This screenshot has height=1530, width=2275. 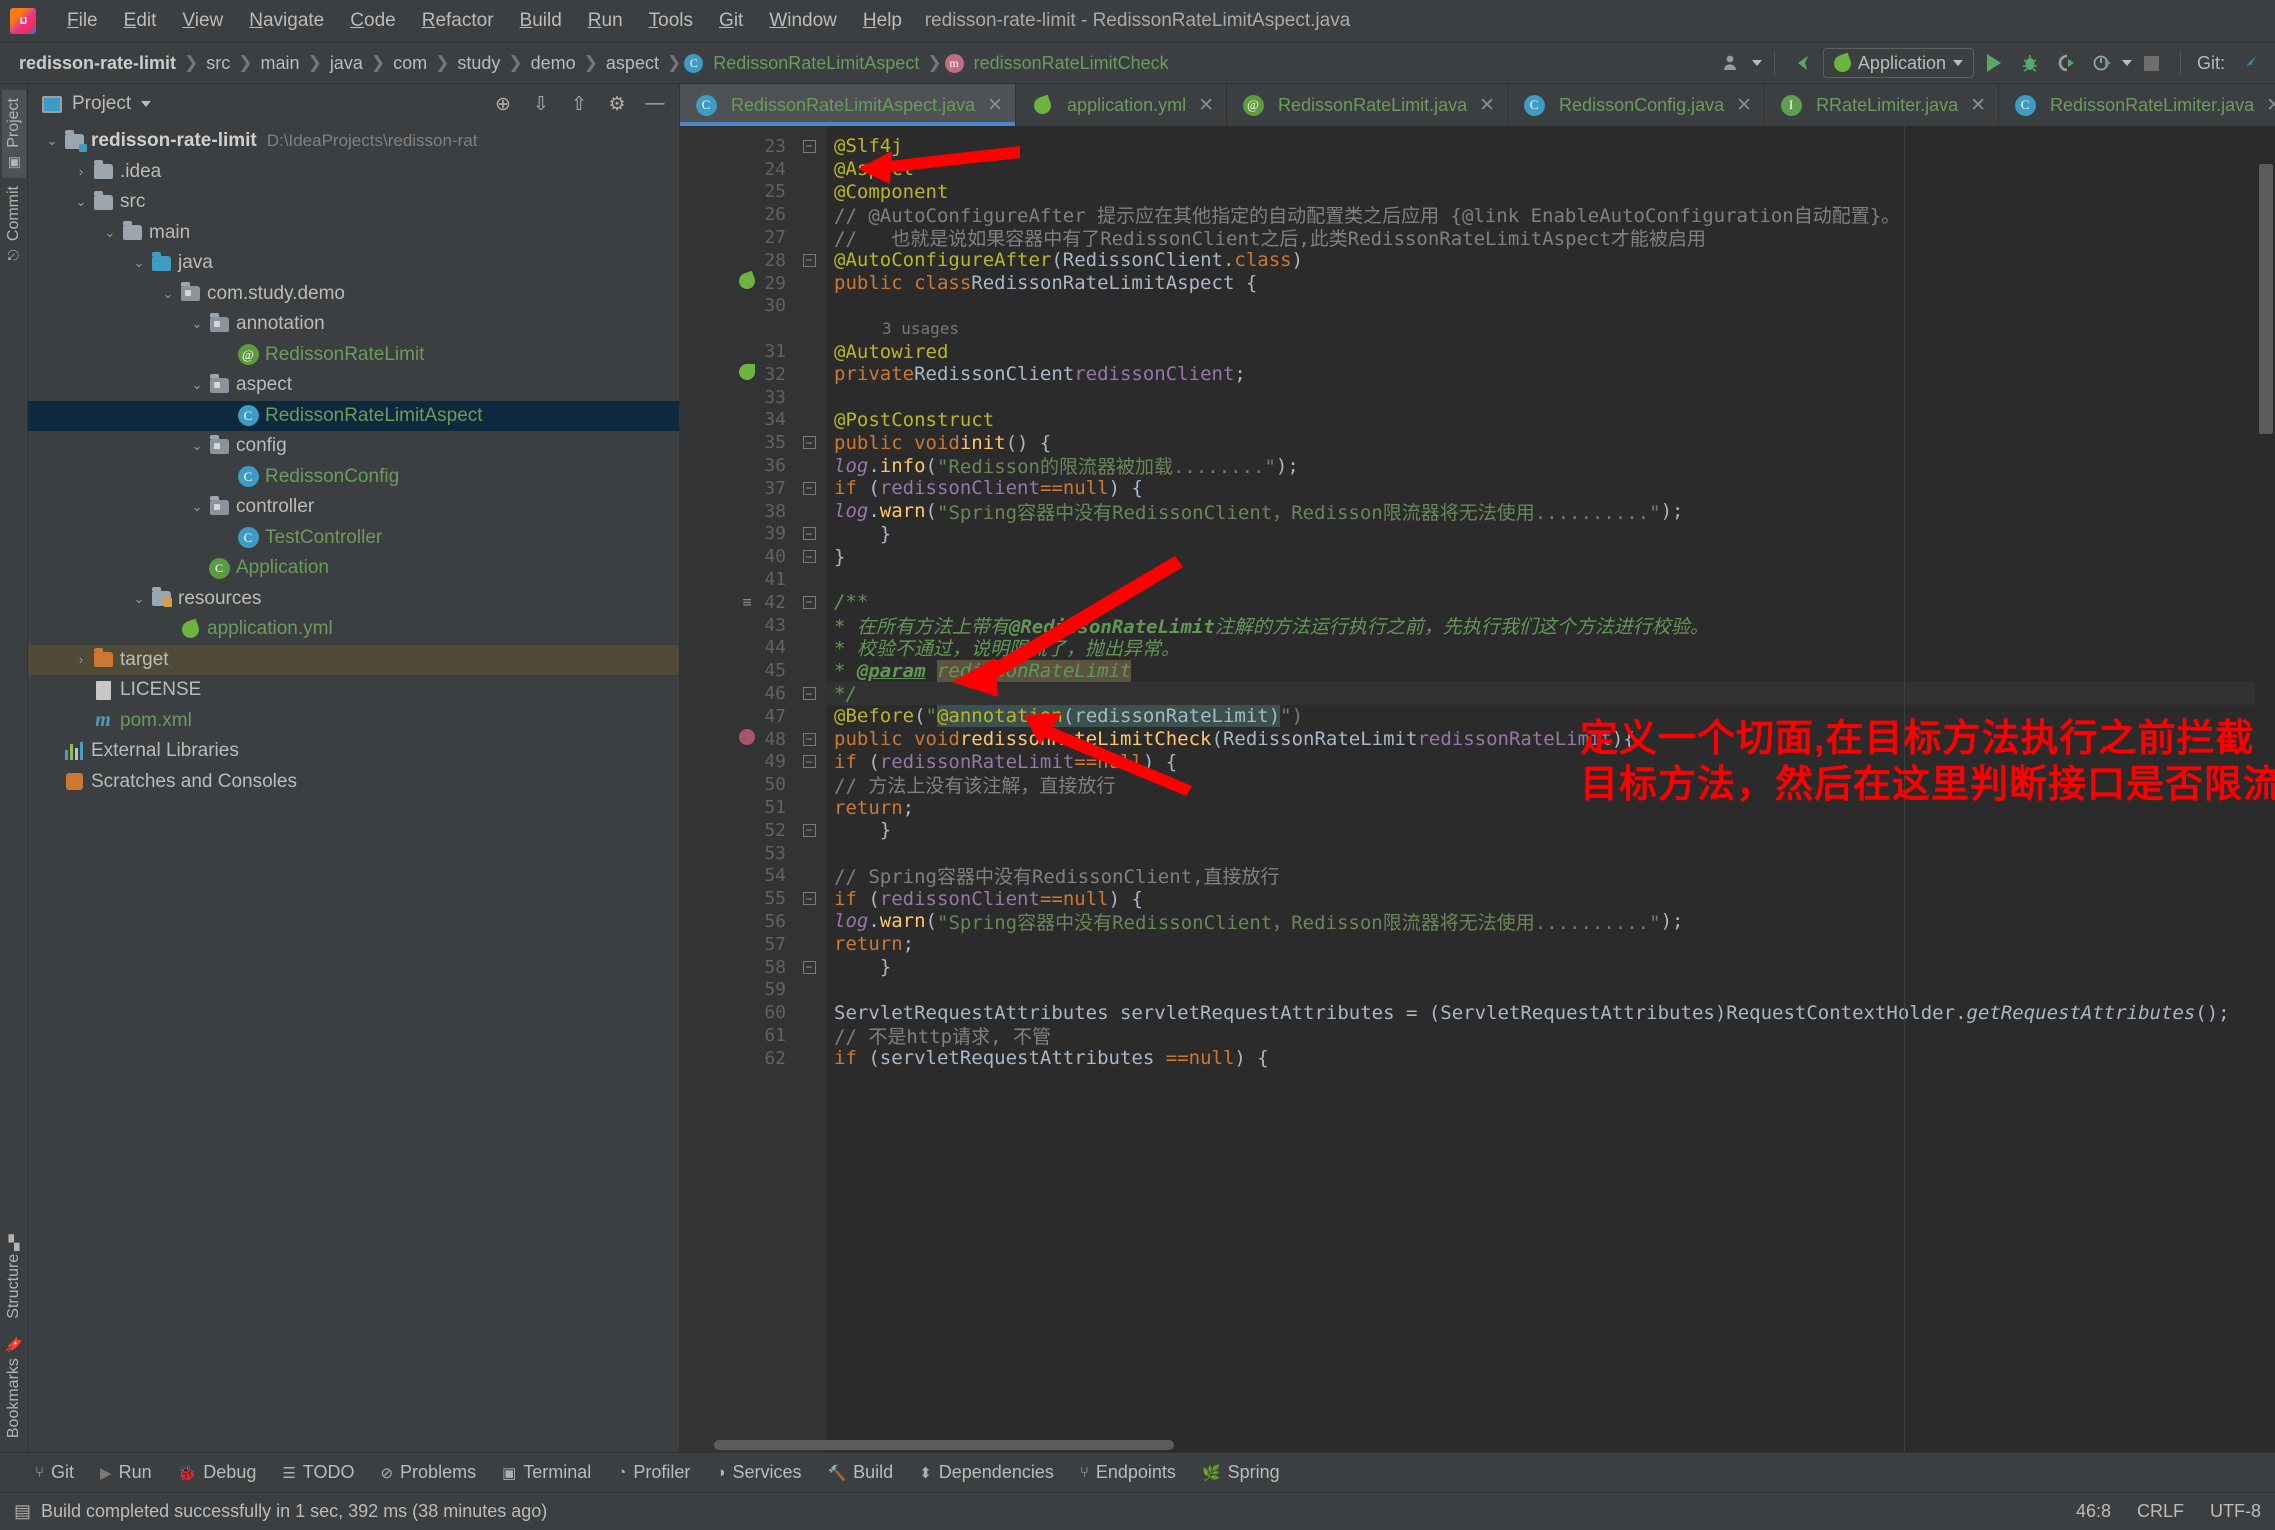 What do you see at coordinates (353, 538) in the screenshot?
I see `tree-node-testcontroller: C TestController` at bounding box center [353, 538].